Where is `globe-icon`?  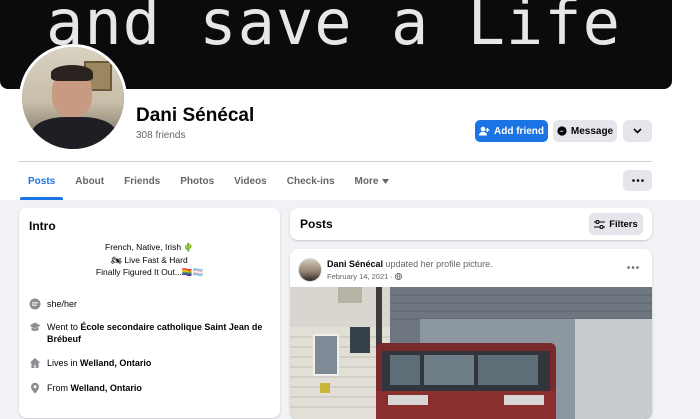 globe-icon is located at coordinates (398, 276).